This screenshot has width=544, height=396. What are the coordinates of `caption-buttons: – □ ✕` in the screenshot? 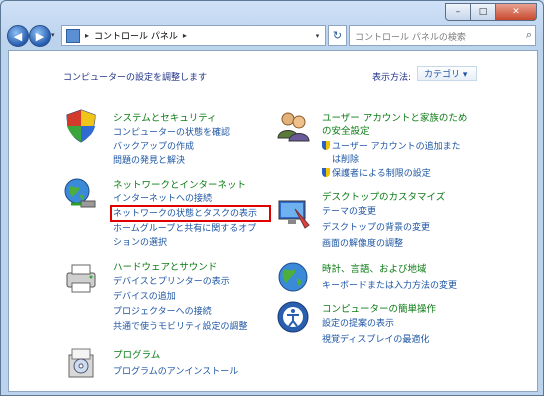 It's located at (491, 12).